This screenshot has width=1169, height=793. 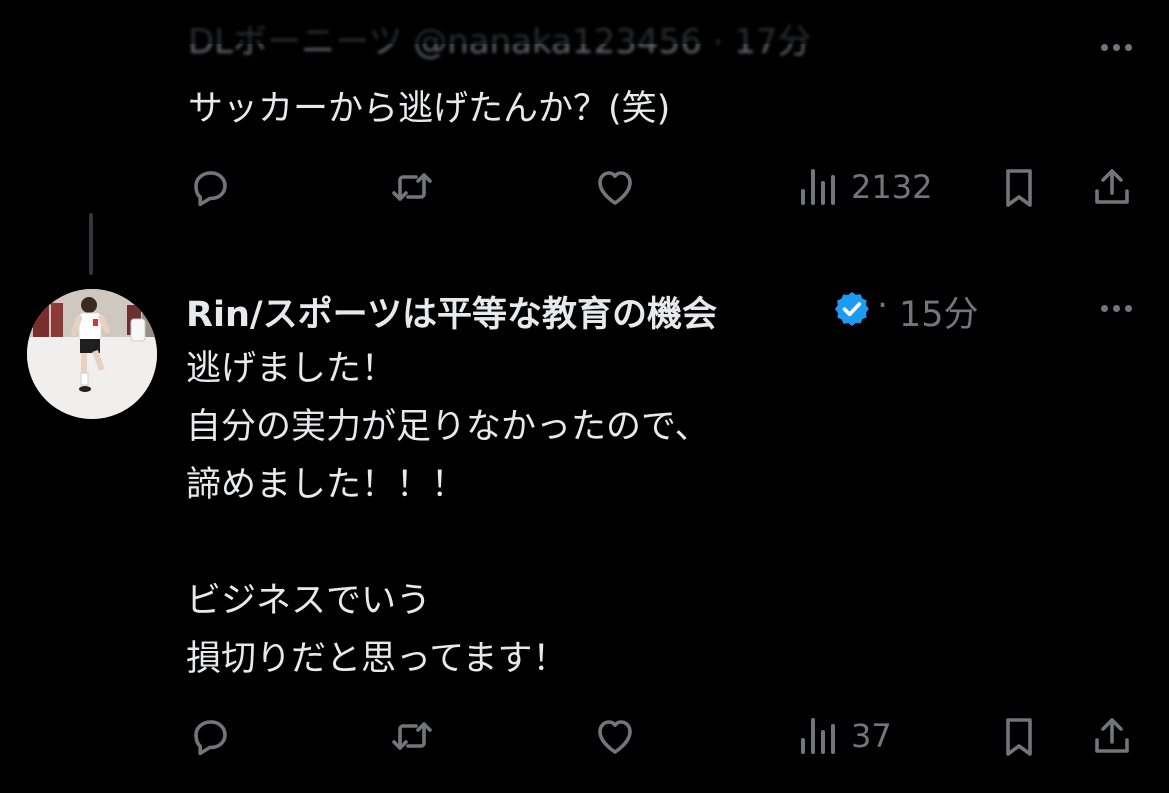 I want to click on reply-2-repost-button, so click(x=412, y=736).